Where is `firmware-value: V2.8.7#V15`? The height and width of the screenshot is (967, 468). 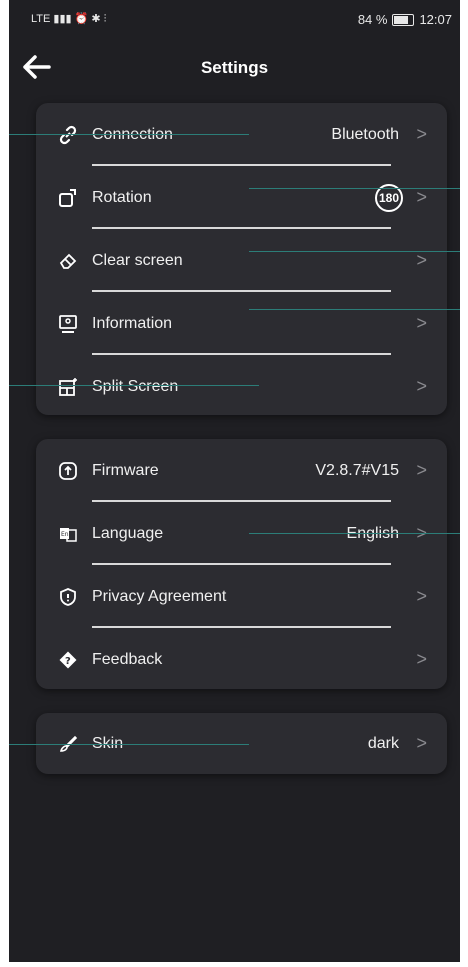
firmware-value: V2.8.7#V15 is located at coordinates (357, 470).